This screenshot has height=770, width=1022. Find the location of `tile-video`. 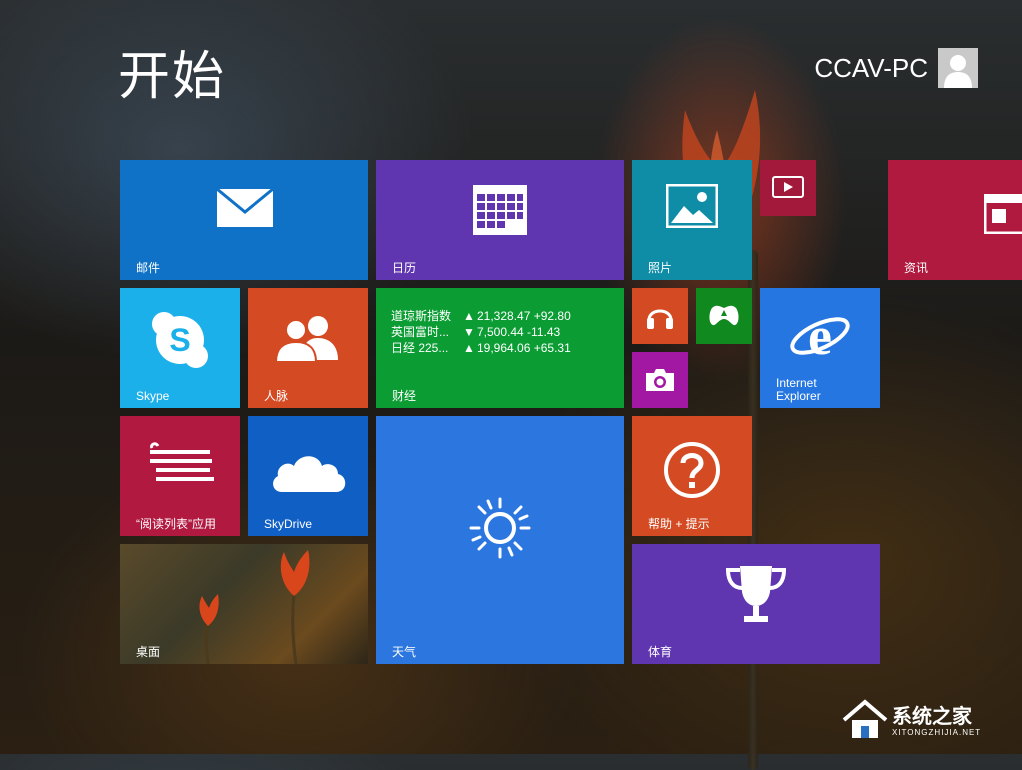

tile-video is located at coordinates (788, 188).